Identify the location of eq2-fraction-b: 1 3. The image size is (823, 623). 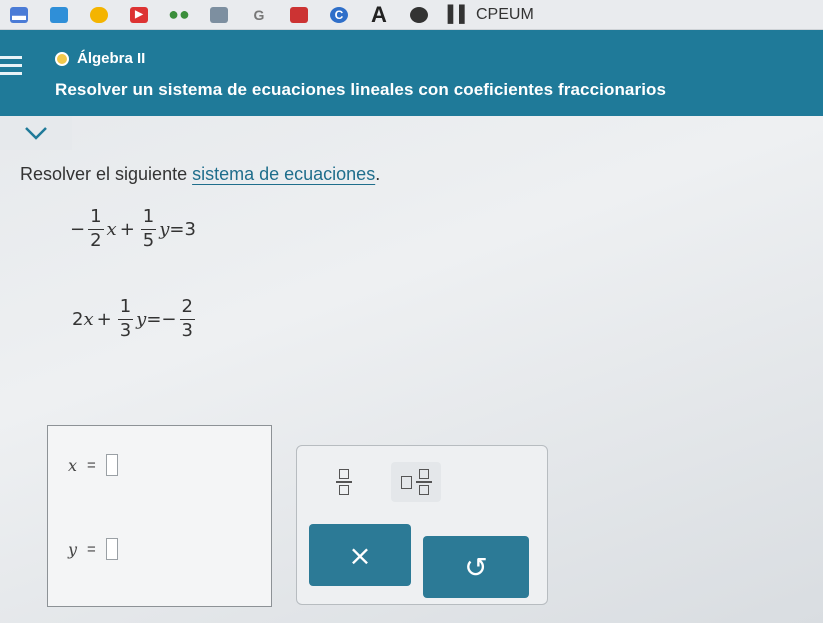
(125, 318).